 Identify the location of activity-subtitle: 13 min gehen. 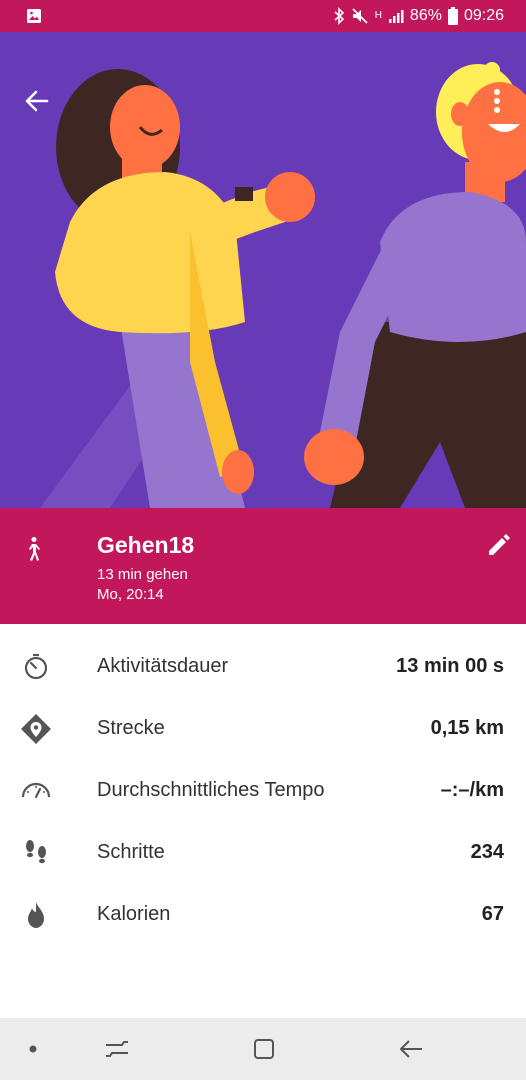
(142, 574).